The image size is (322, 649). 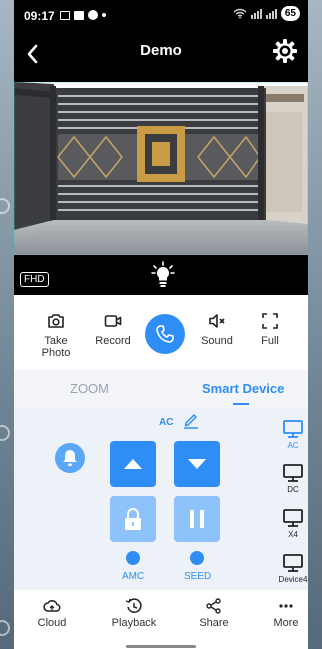 I want to click on gear-icon, so click(x=285, y=51).